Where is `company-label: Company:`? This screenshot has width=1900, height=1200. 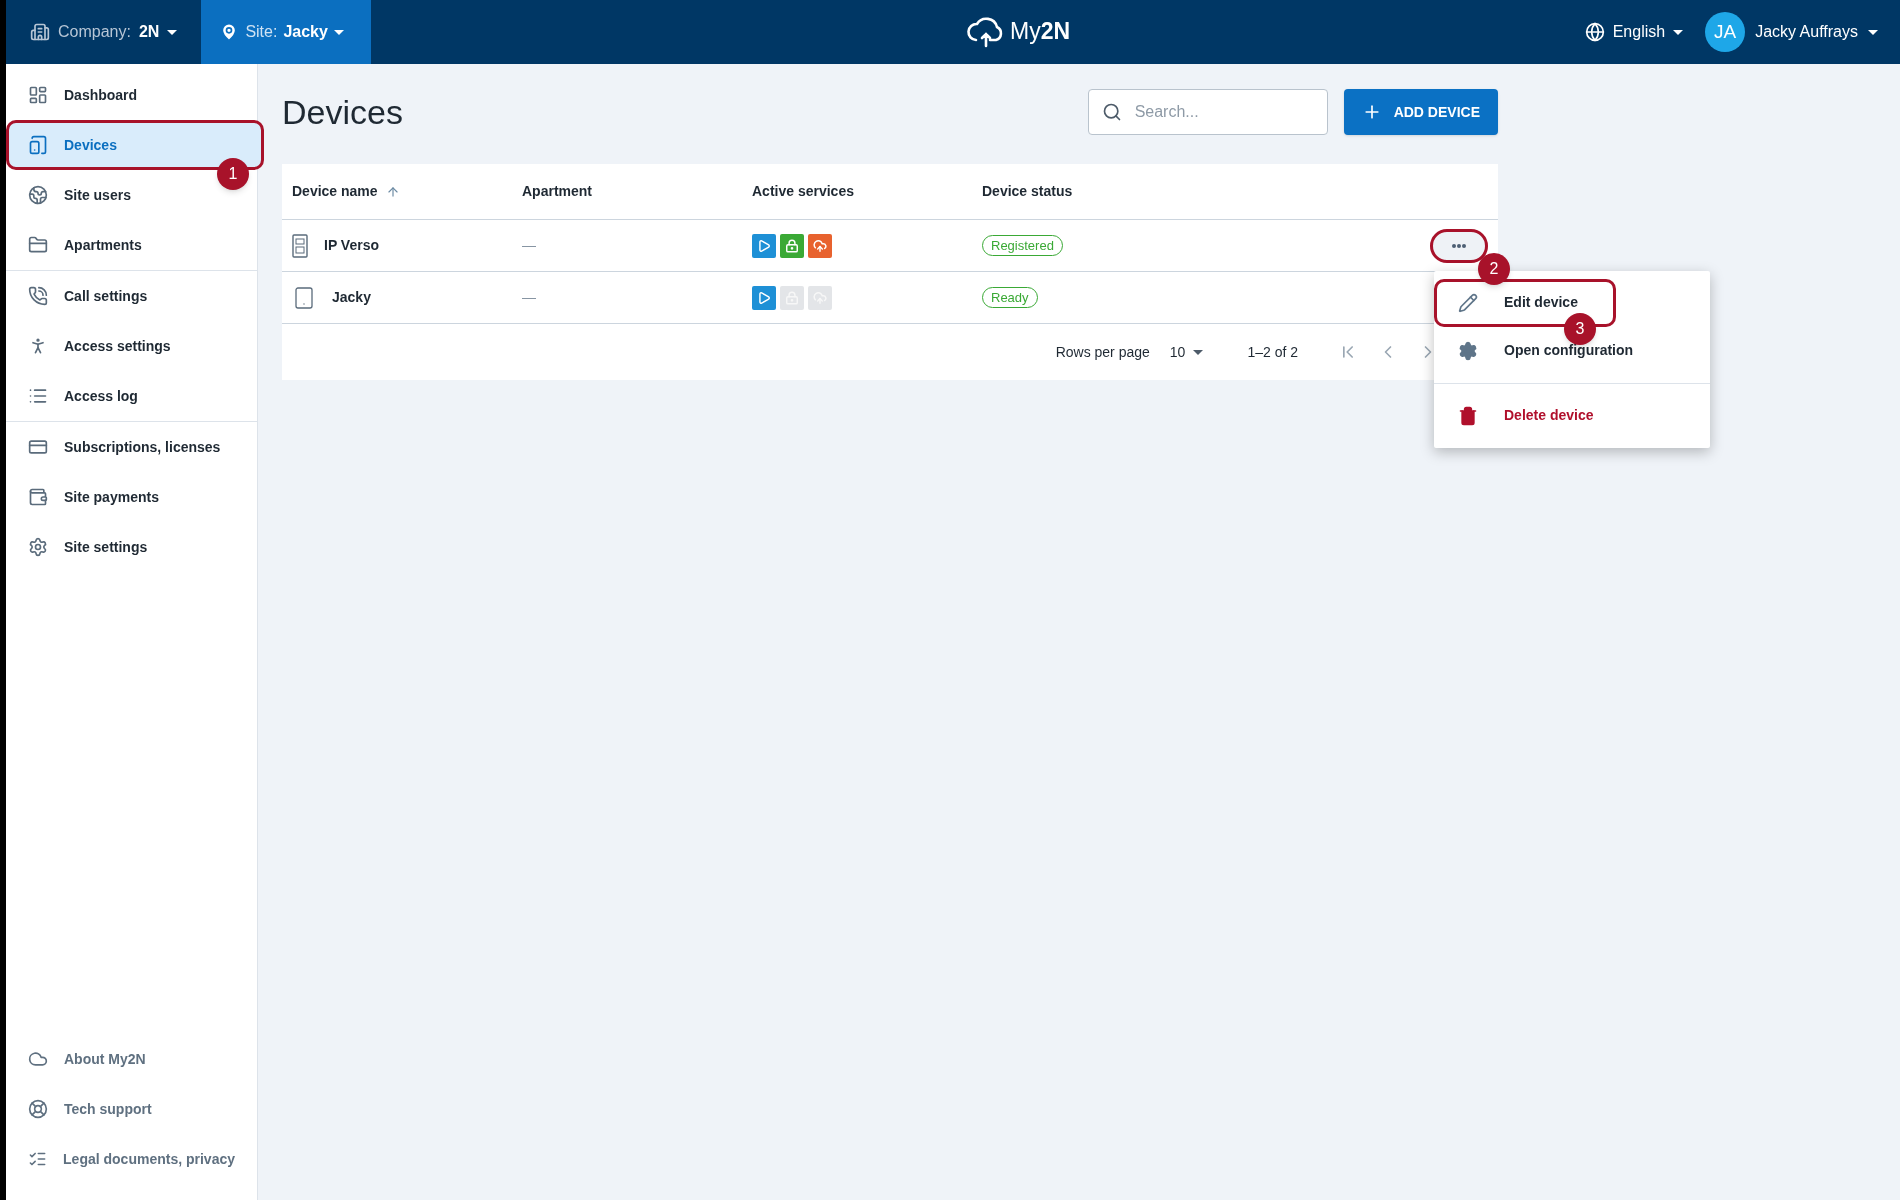 company-label: Company: is located at coordinates (94, 32).